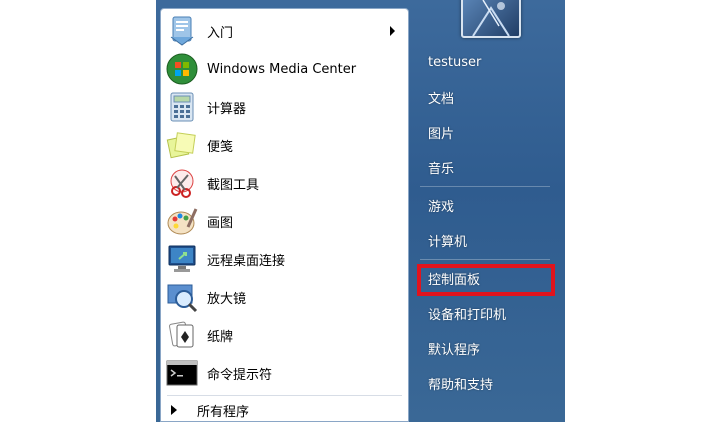  I want to click on menu-item-label: Windows Media Center, so click(282, 69).